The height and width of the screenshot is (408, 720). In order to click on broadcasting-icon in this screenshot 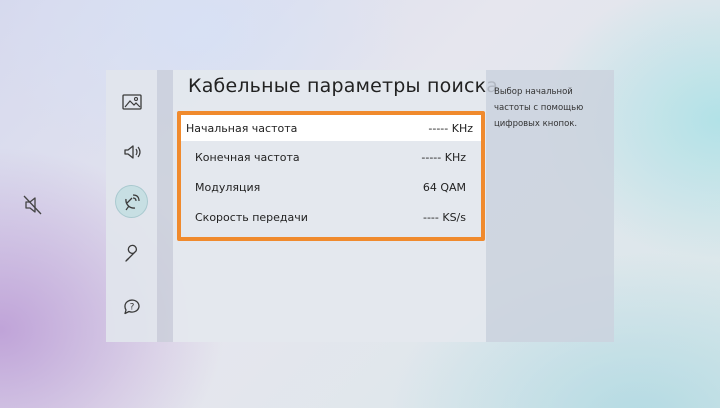, I will do `click(131, 201)`.